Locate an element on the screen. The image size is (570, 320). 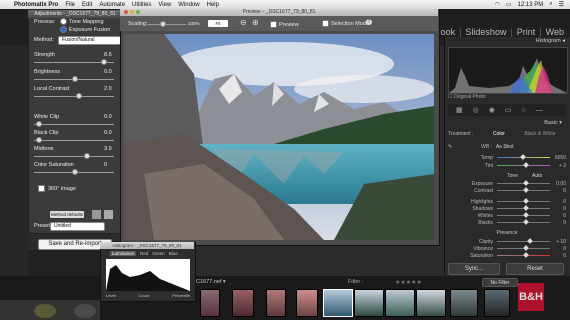
radial-tool-icon: ○ is located at coordinates (523, 110).